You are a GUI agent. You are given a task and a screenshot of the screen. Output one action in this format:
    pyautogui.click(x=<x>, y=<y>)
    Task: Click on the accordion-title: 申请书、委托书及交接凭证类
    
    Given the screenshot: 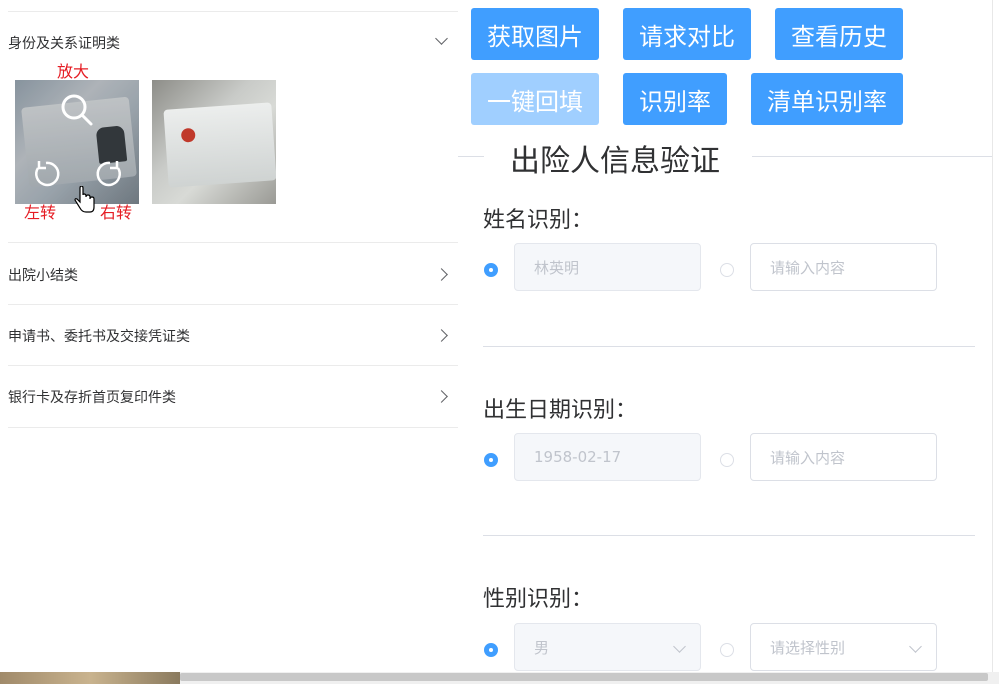 What is the action you would take?
    pyautogui.click(x=99, y=337)
    